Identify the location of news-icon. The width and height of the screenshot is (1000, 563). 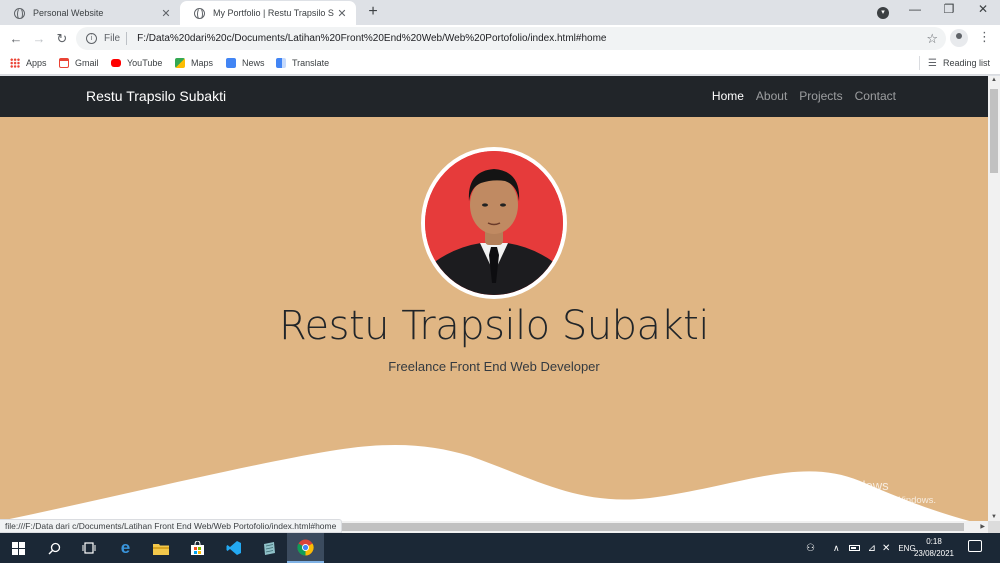
(231, 63).